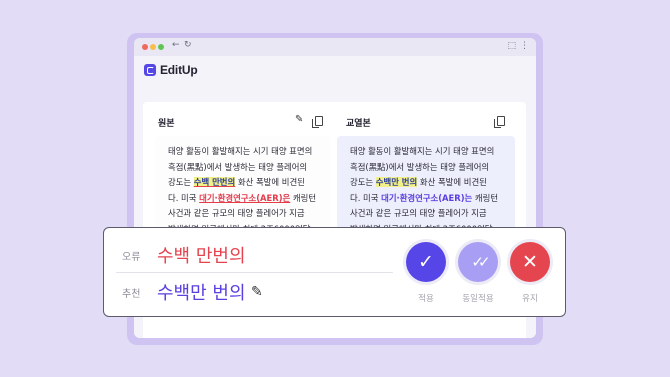  What do you see at coordinates (530, 299) in the screenshot?
I see `keep-label: 유지` at bounding box center [530, 299].